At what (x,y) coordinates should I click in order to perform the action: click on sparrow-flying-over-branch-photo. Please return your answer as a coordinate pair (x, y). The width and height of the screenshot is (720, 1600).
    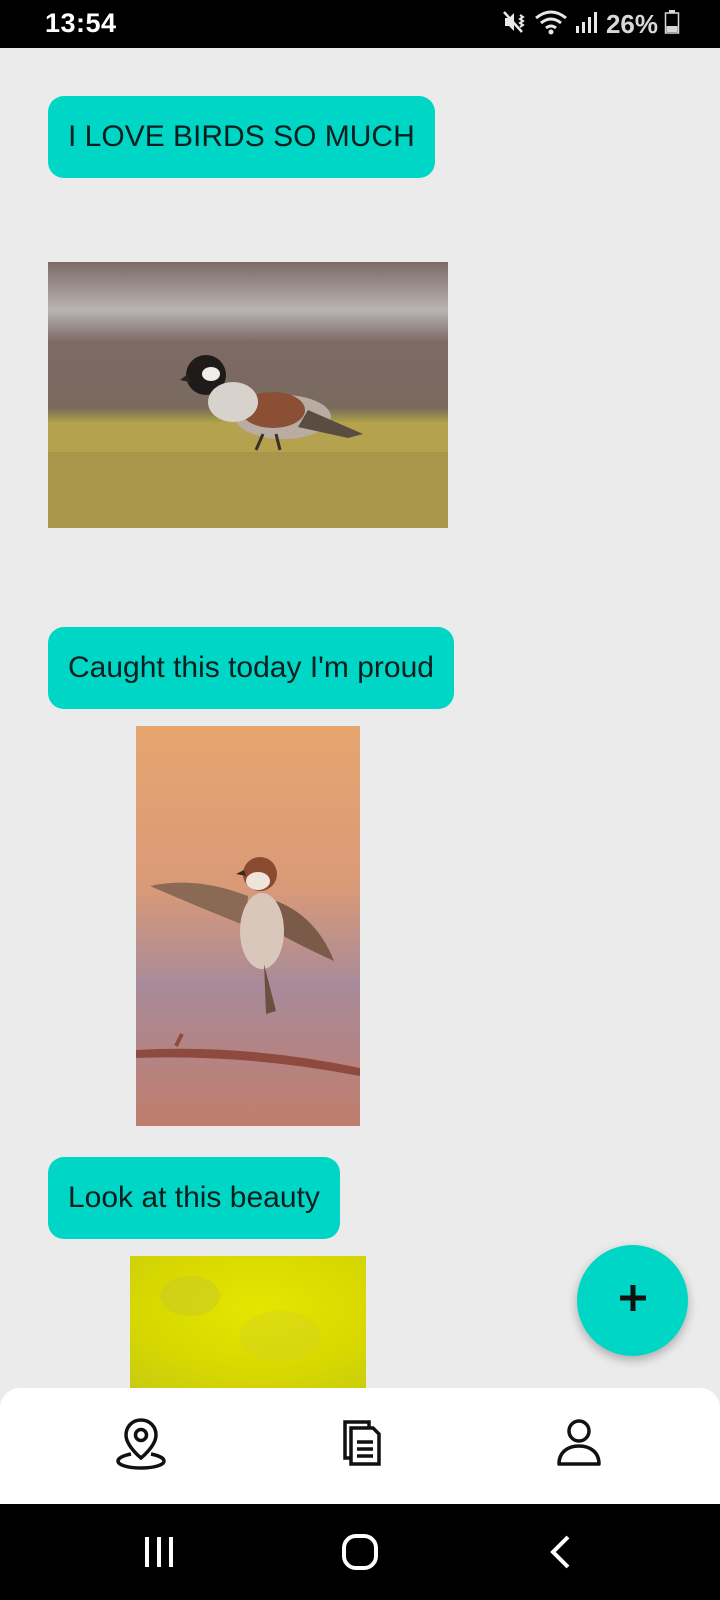
    Looking at the image, I should click on (248, 926).